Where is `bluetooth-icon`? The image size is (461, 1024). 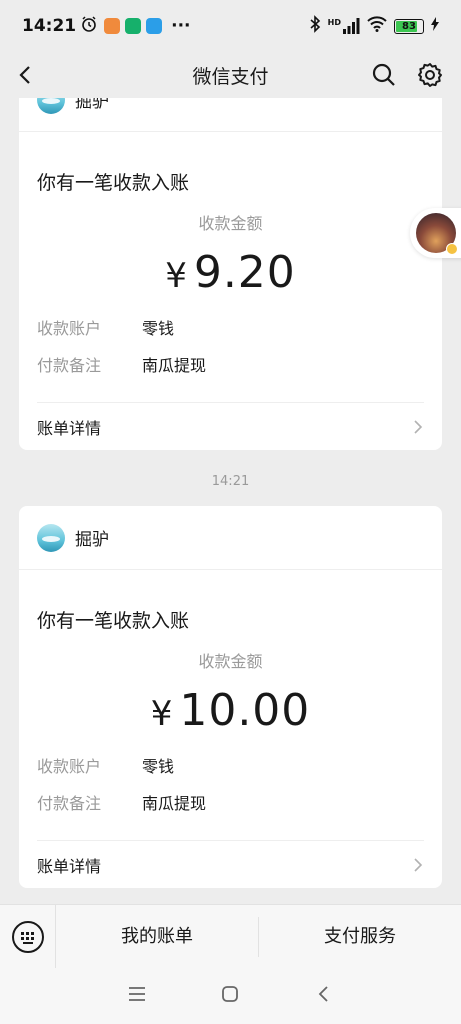
bluetooth-icon is located at coordinates (315, 26).